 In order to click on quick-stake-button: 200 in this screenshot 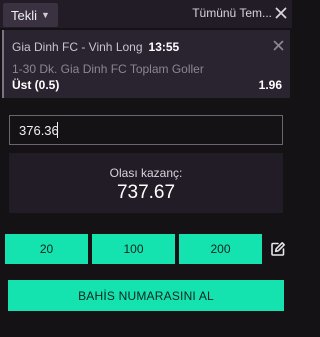, I will do `click(220, 249)`.